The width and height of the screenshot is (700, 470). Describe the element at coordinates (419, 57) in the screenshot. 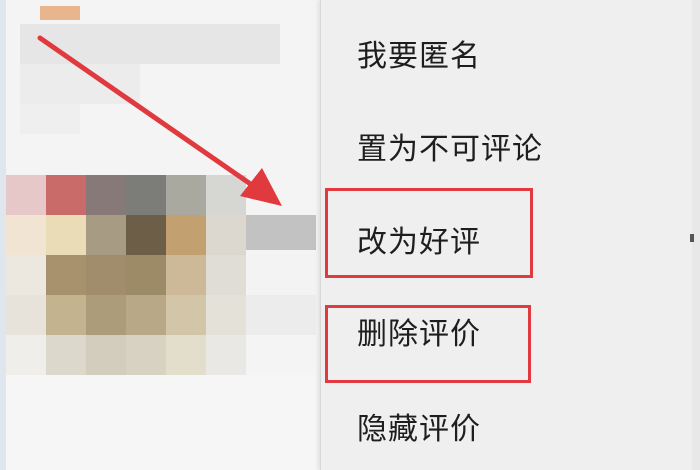

I see `menu-item-anonymous: 我要匿名` at that location.